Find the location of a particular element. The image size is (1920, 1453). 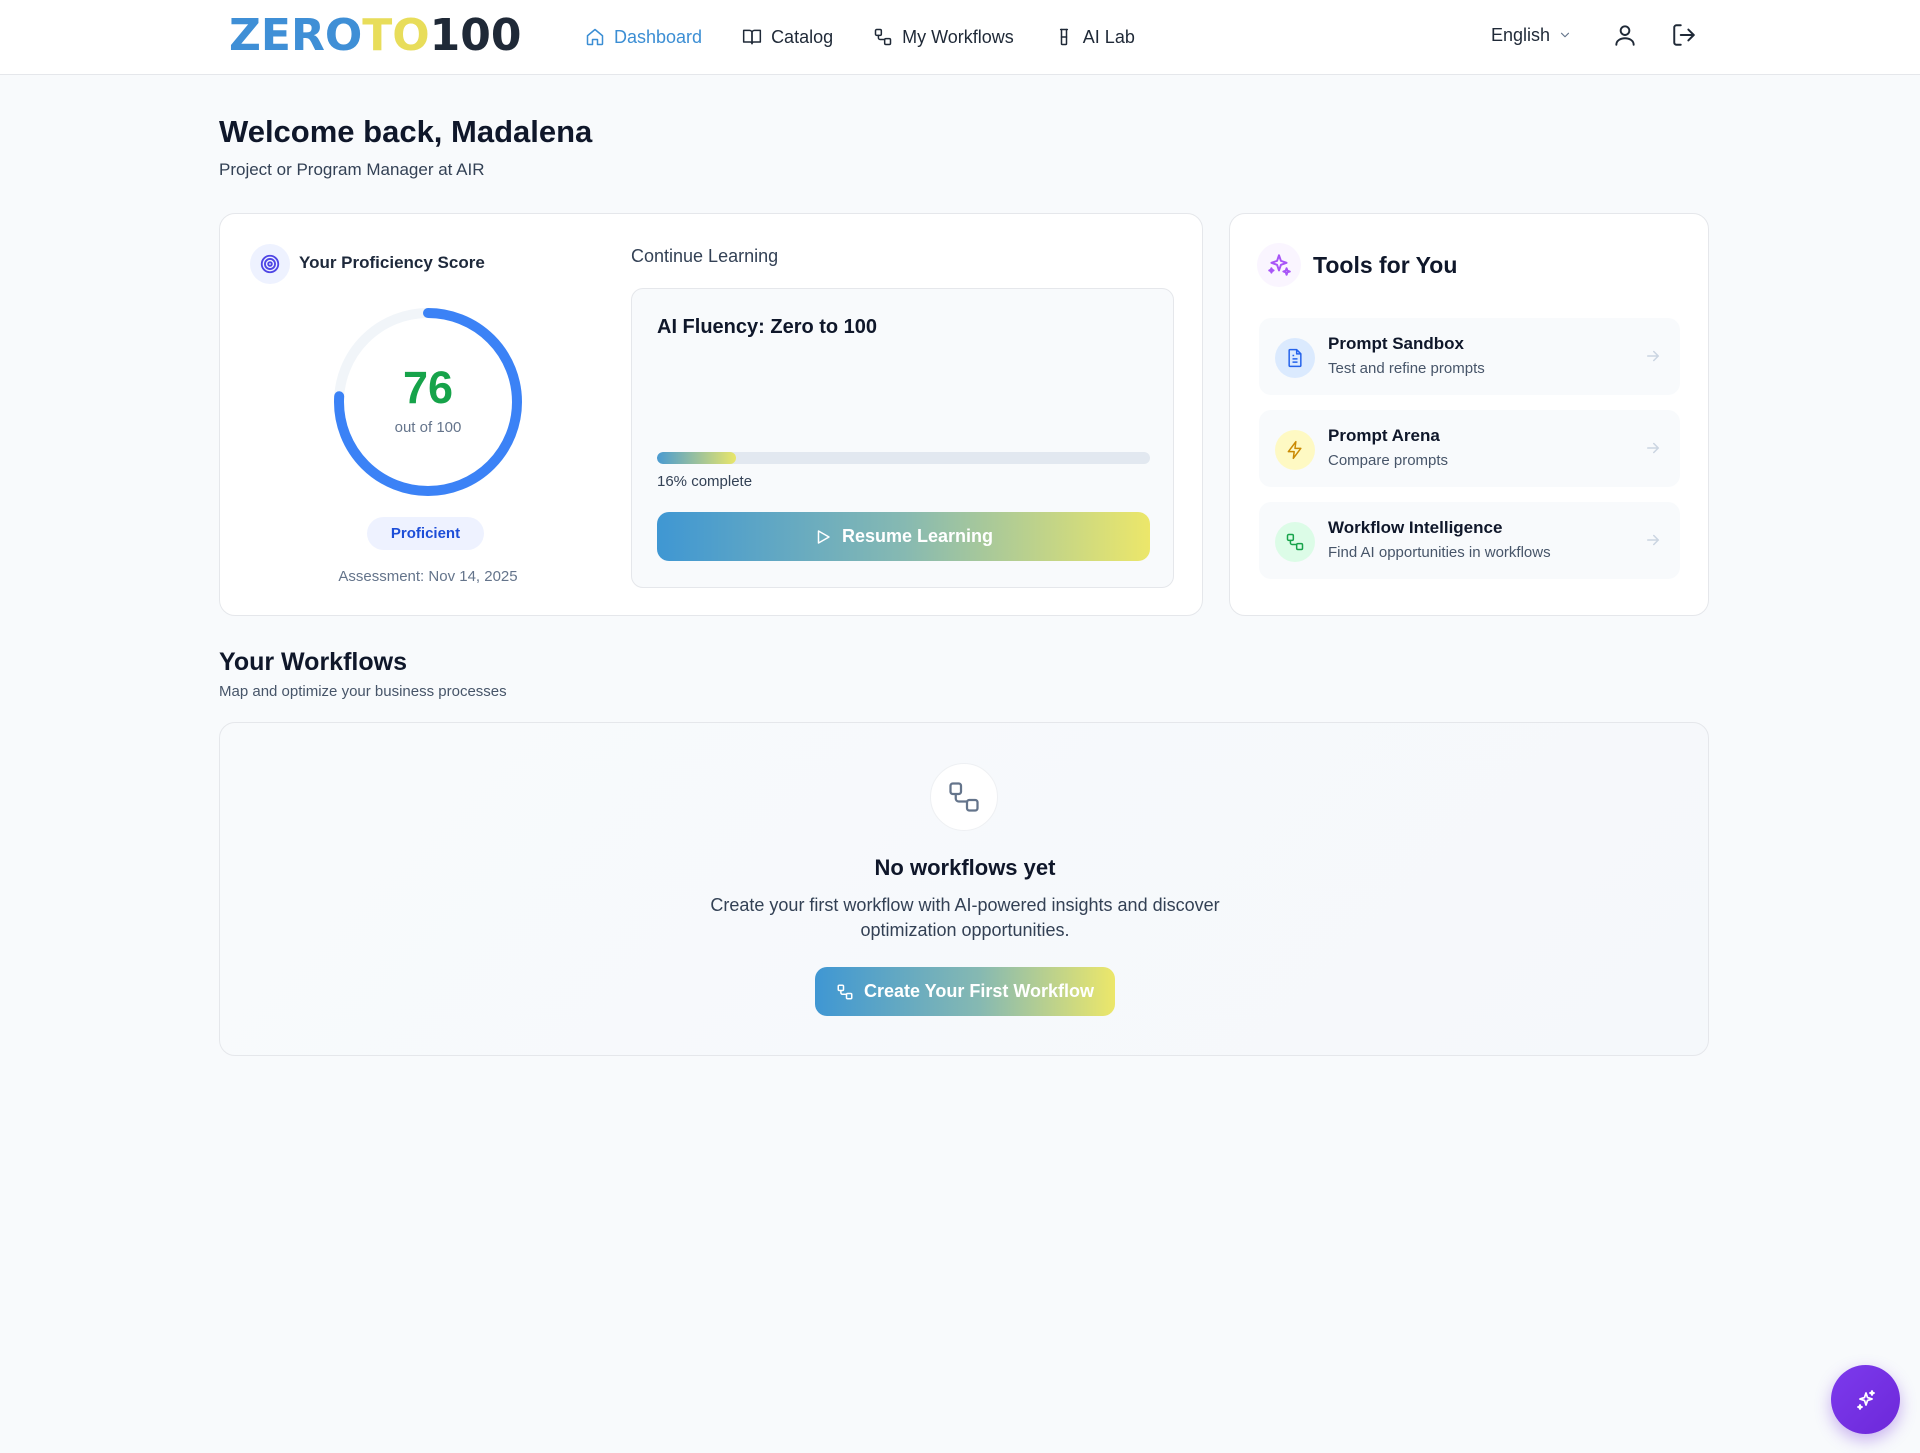

tool-prompt-sandbox: Prompt Sandbox Test and refine prompts is located at coordinates (1469, 356).